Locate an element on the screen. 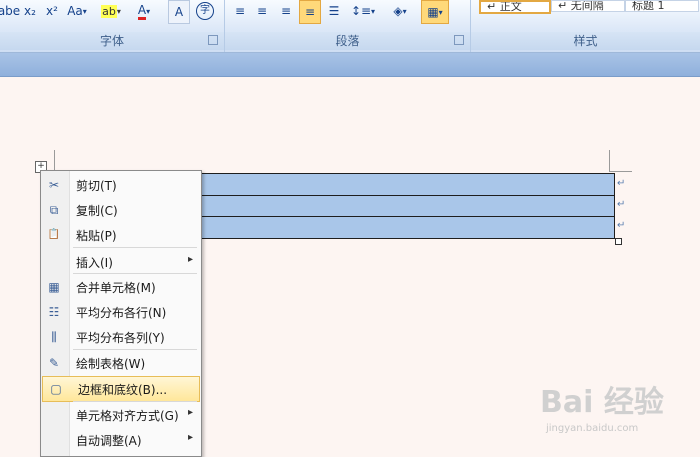  menu-item-label: 平均分布各列(Y) is located at coordinates (120, 338).